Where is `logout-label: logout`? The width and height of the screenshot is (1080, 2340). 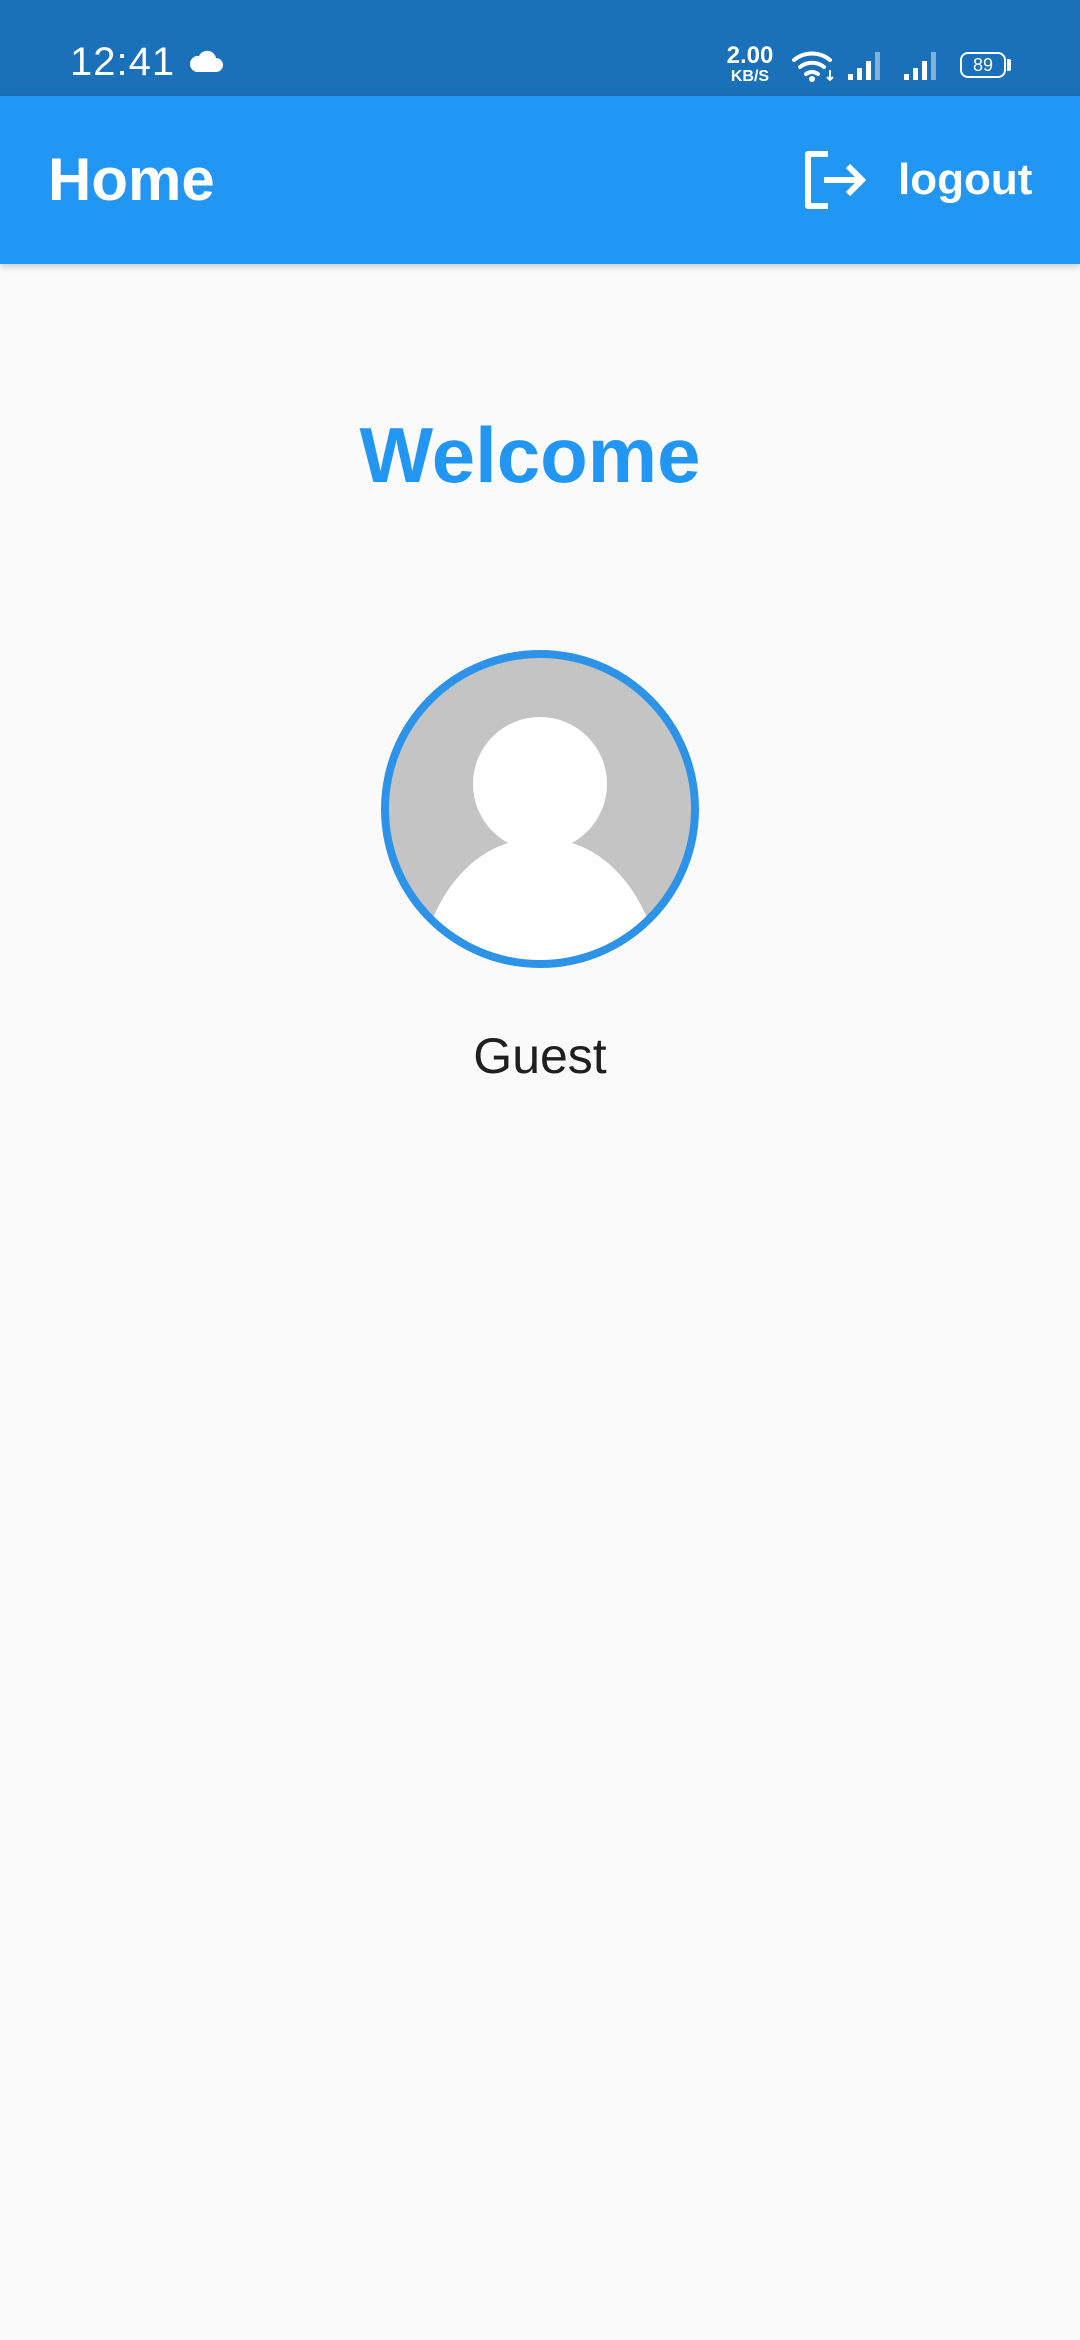
logout-label: logout is located at coordinates (965, 179).